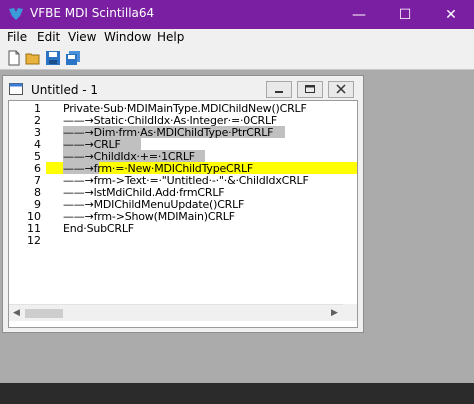  Describe the element at coordinates (14, 58) in the screenshot. I see `new-file-icon` at that location.